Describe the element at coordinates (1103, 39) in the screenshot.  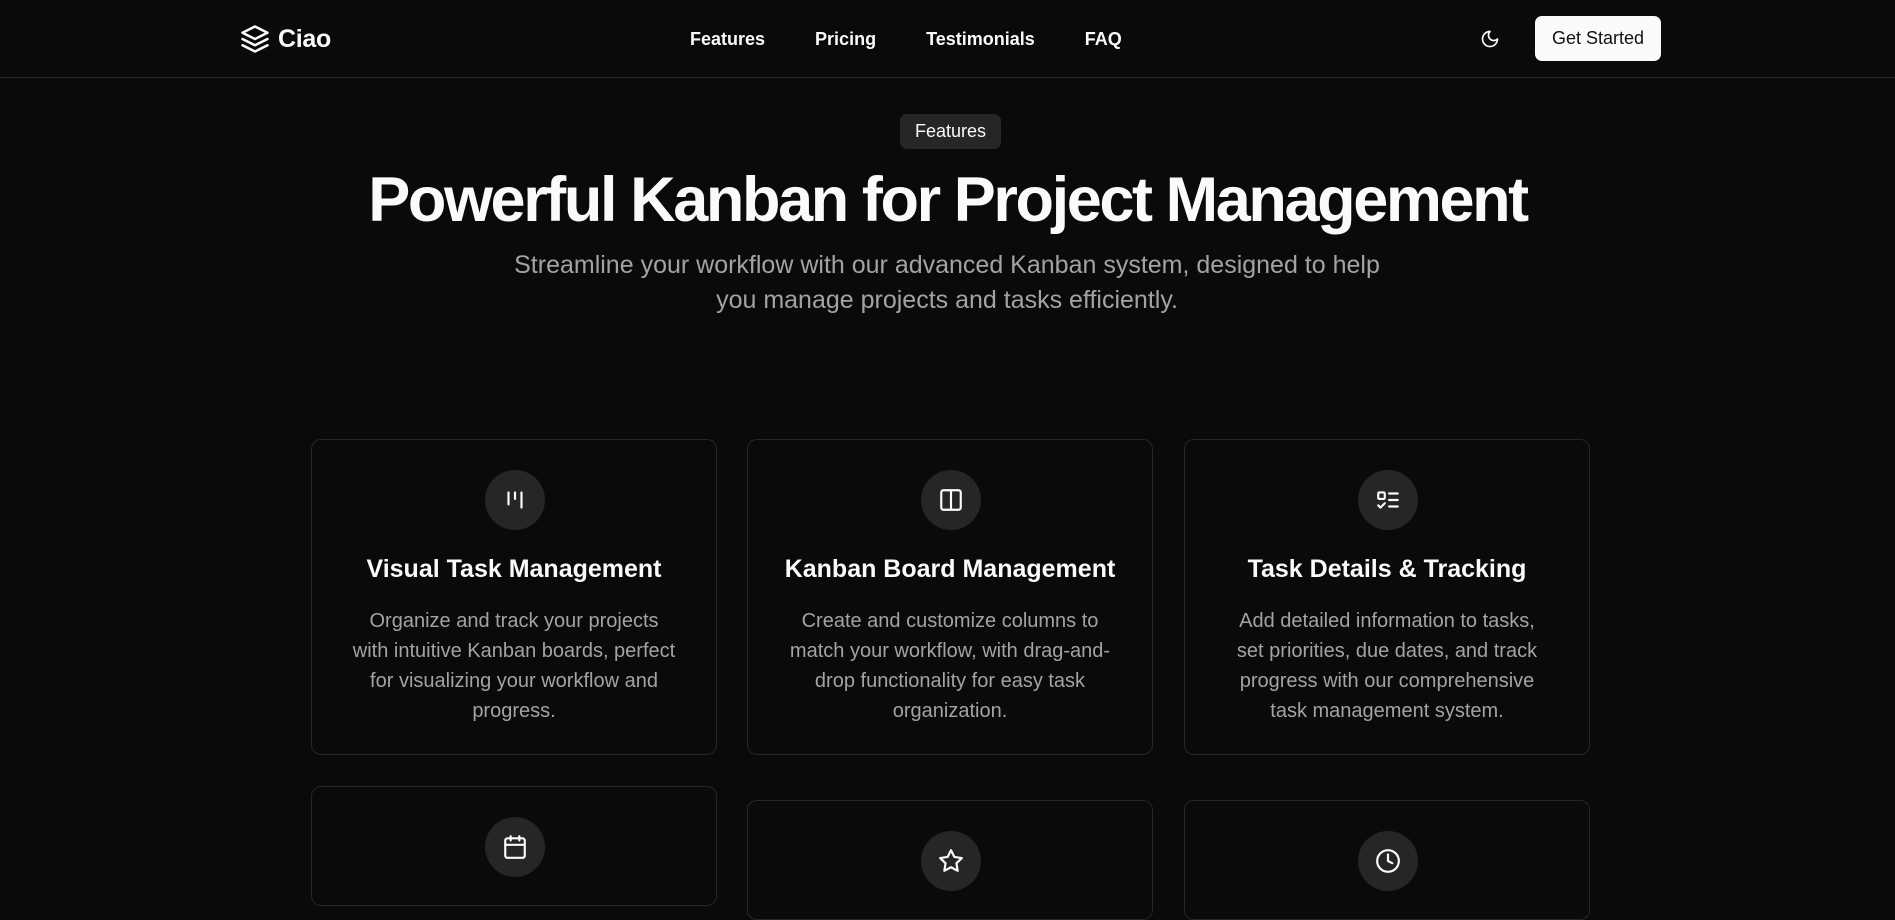
I see `nav-link-faq: FAQ` at that location.